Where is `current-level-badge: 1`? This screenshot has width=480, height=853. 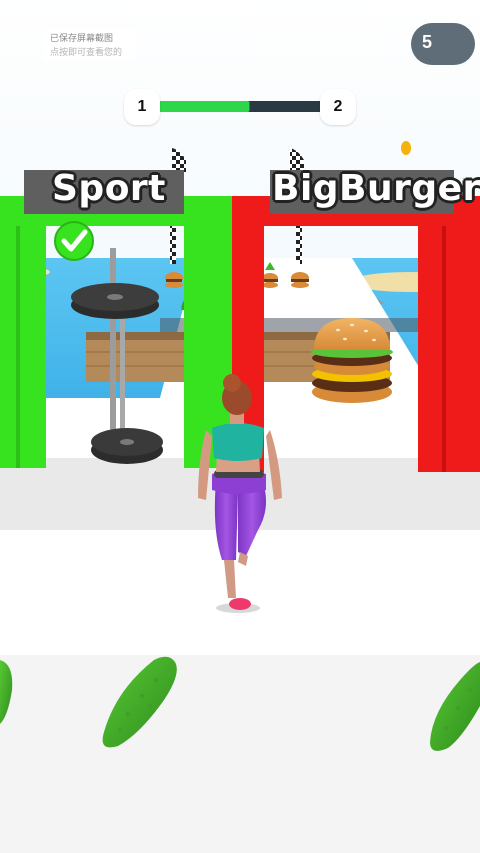 current-level-badge: 1 is located at coordinates (142, 107).